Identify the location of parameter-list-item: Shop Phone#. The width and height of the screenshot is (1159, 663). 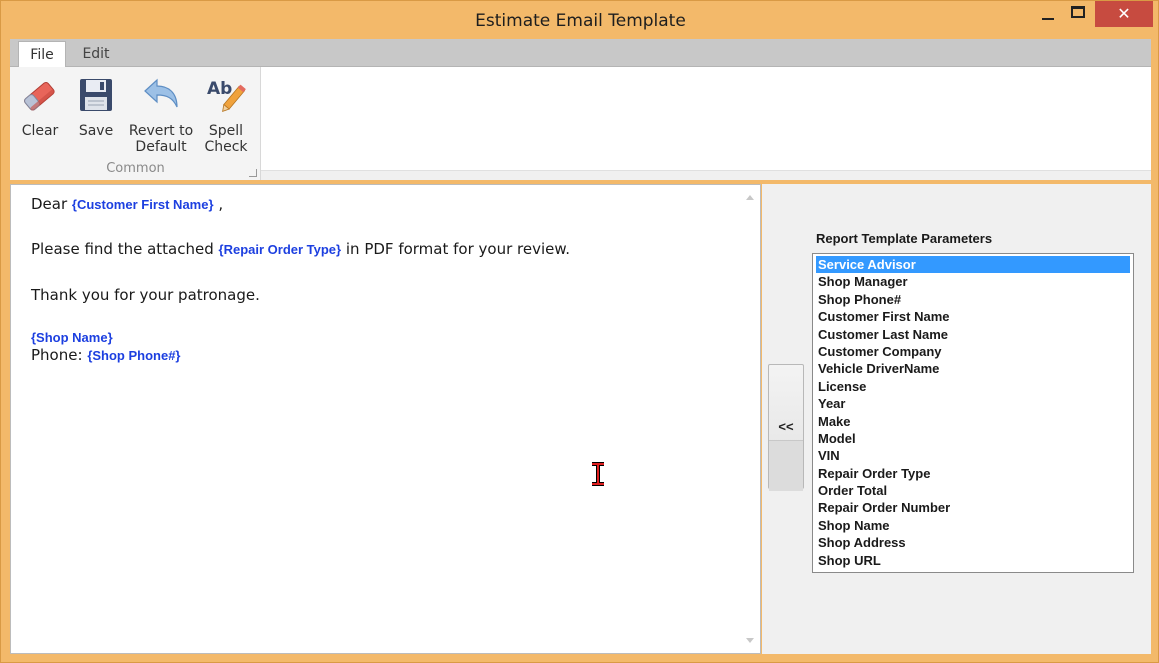
(973, 299).